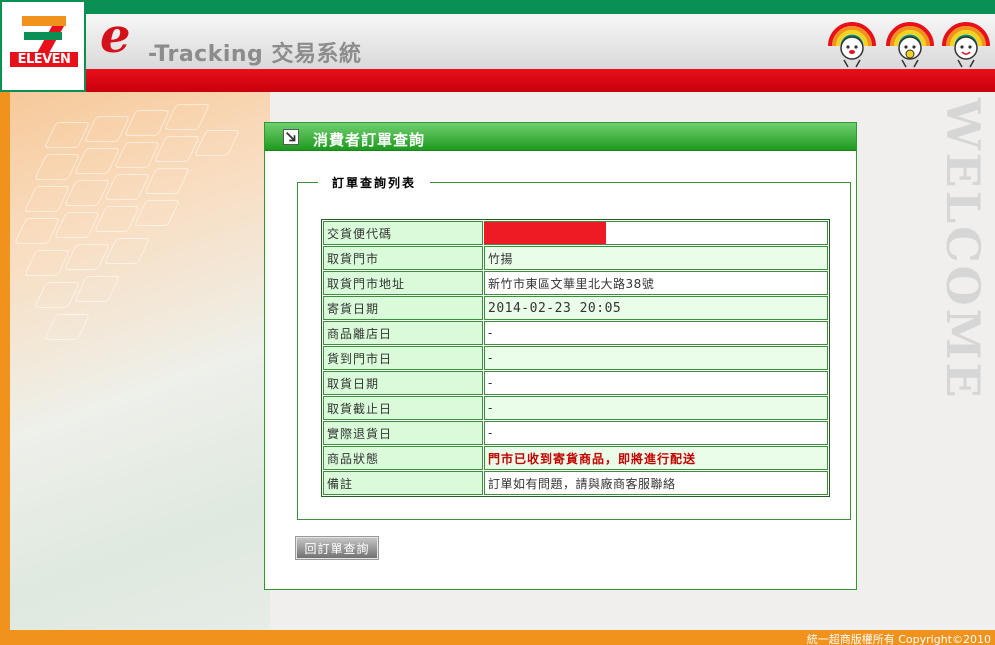  I want to click on table-row: 貨到門市日 -, so click(575, 358).